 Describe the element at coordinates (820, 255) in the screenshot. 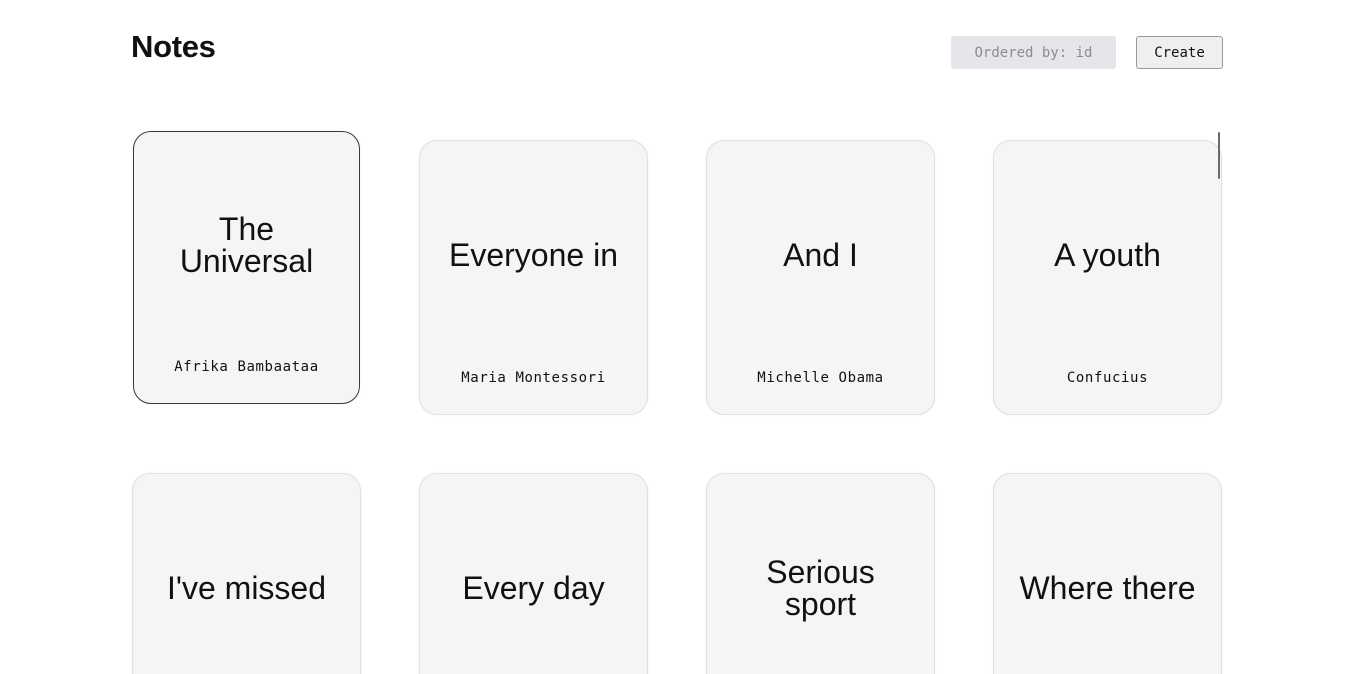

I see `note-title: And I` at that location.